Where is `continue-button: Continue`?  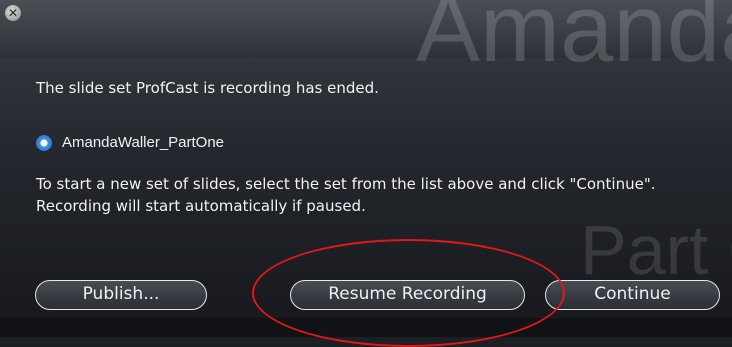 continue-button: Continue is located at coordinates (632, 295).